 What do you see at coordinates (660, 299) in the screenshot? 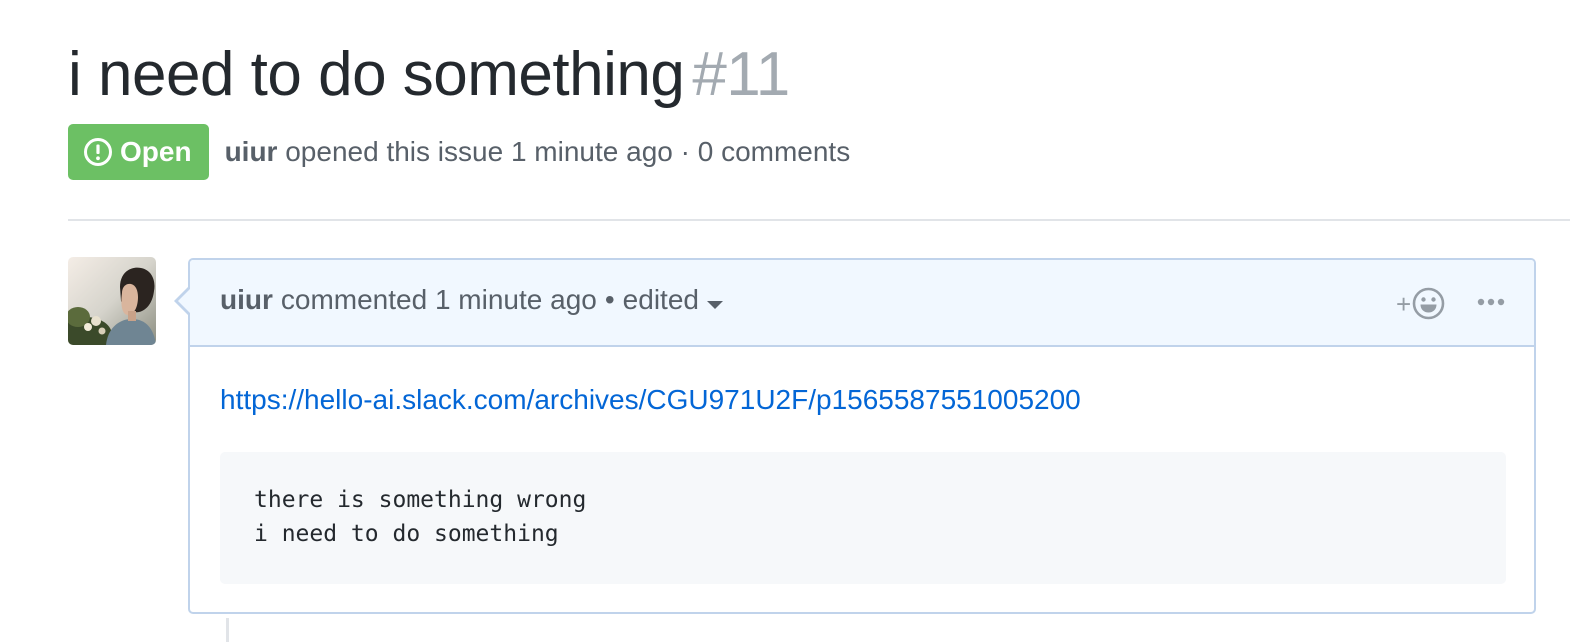
I see `edited-label: edited` at bounding box center [660, 299].